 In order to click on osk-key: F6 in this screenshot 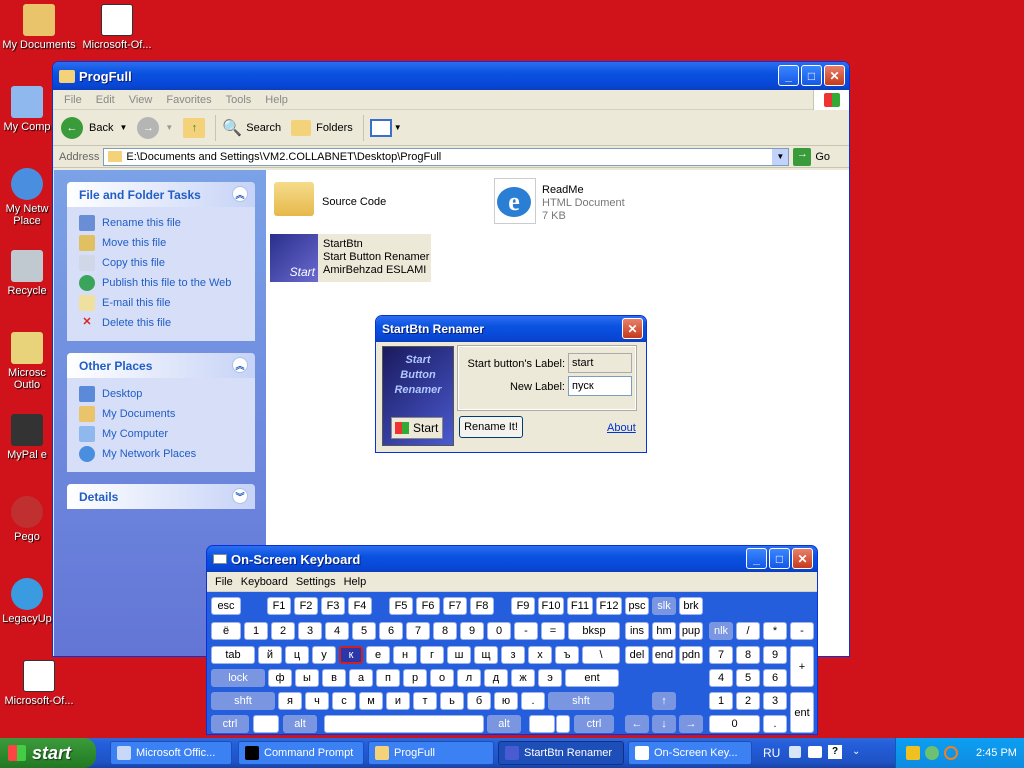, I will do `click(428, 606)`.